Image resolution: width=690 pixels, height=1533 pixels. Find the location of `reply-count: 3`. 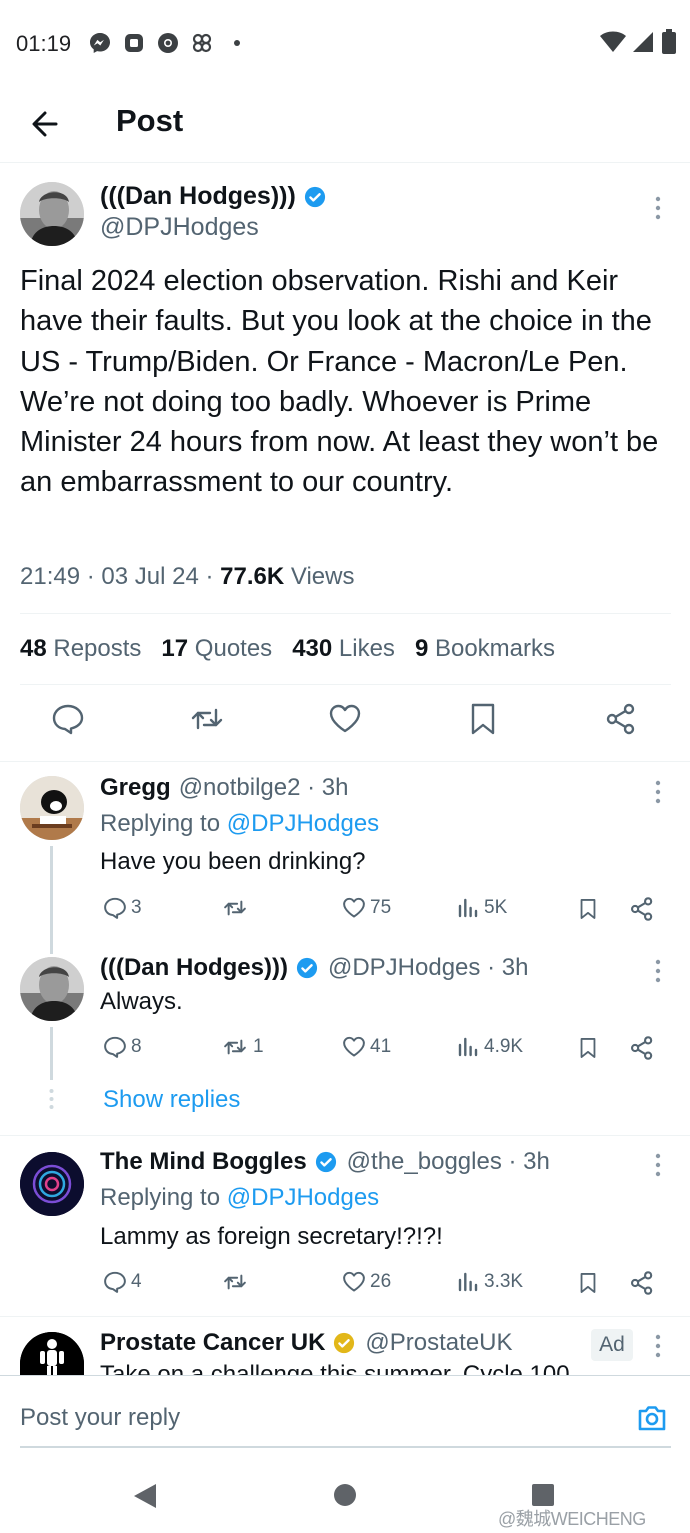

reply-count: 3 is located at coordinates (136, 907).